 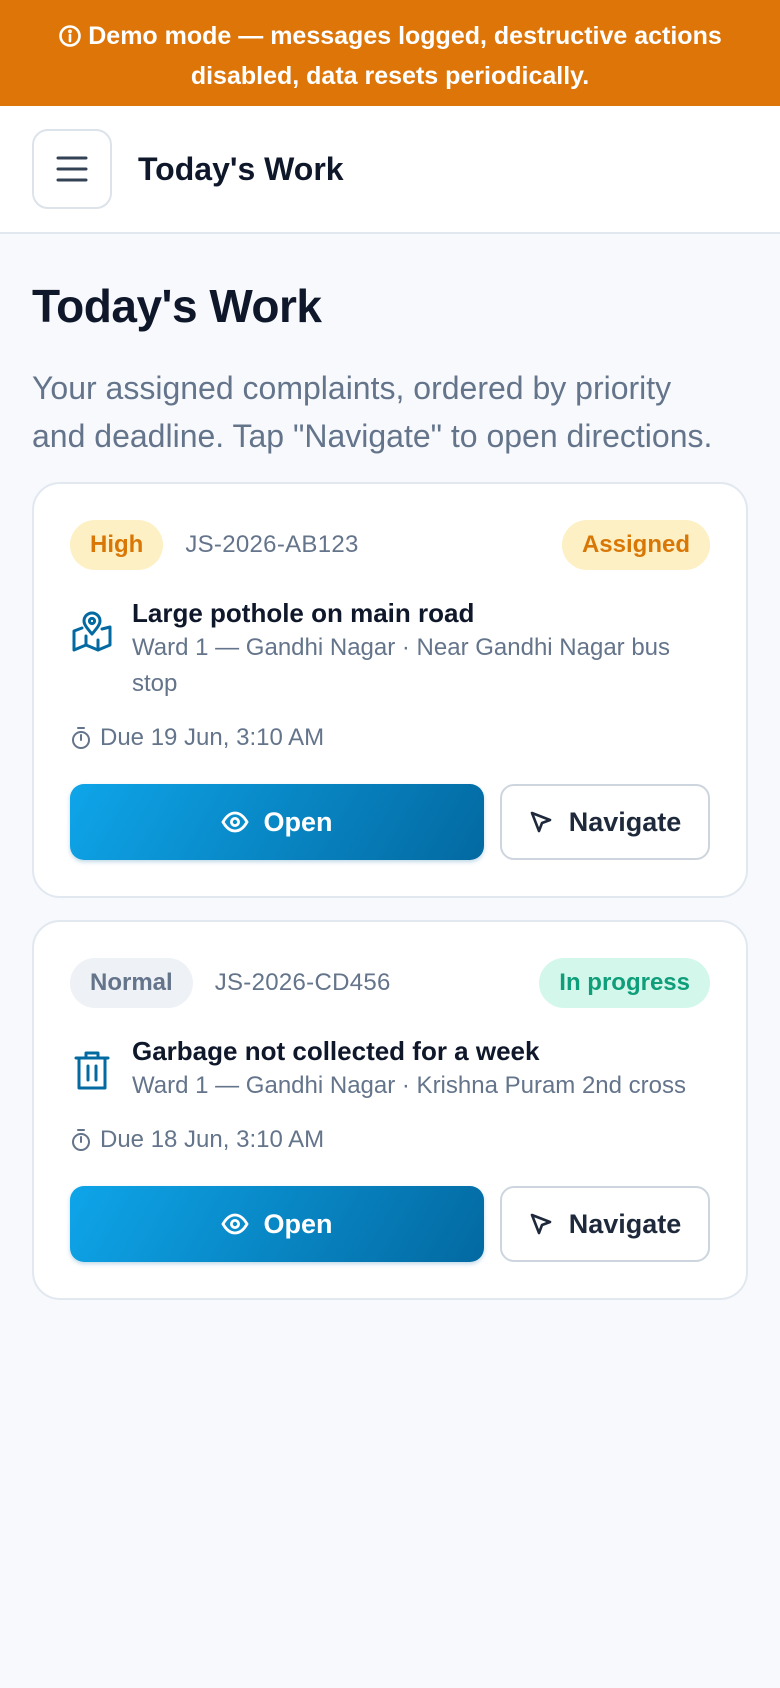 What do you see at coordinates (635, 545) in the screenshot?
I see `status-badge: Assigned` at bounding box center [635, 545].